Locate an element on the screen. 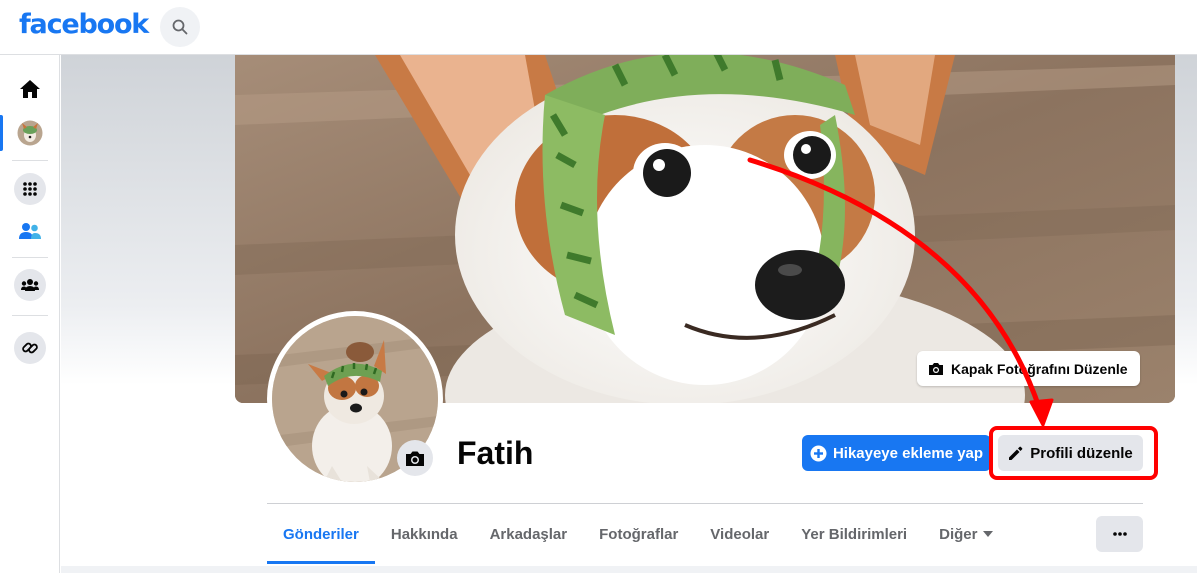 The width and height of the screenshot is (1197, 573). add-to-story-label: Hikayeye ekleme yap is located at coordinates (908, 453).